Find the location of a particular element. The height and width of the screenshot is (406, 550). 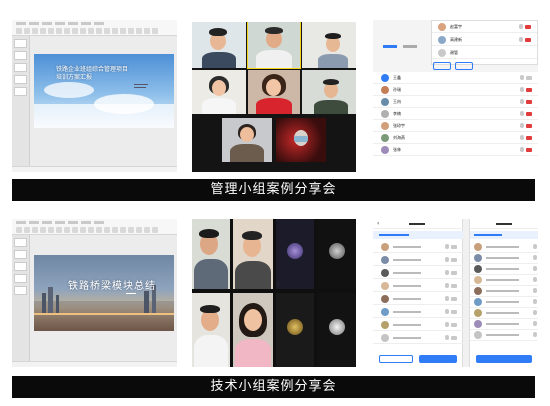

member-name: 王冉 is located at coordinates (397, 101).